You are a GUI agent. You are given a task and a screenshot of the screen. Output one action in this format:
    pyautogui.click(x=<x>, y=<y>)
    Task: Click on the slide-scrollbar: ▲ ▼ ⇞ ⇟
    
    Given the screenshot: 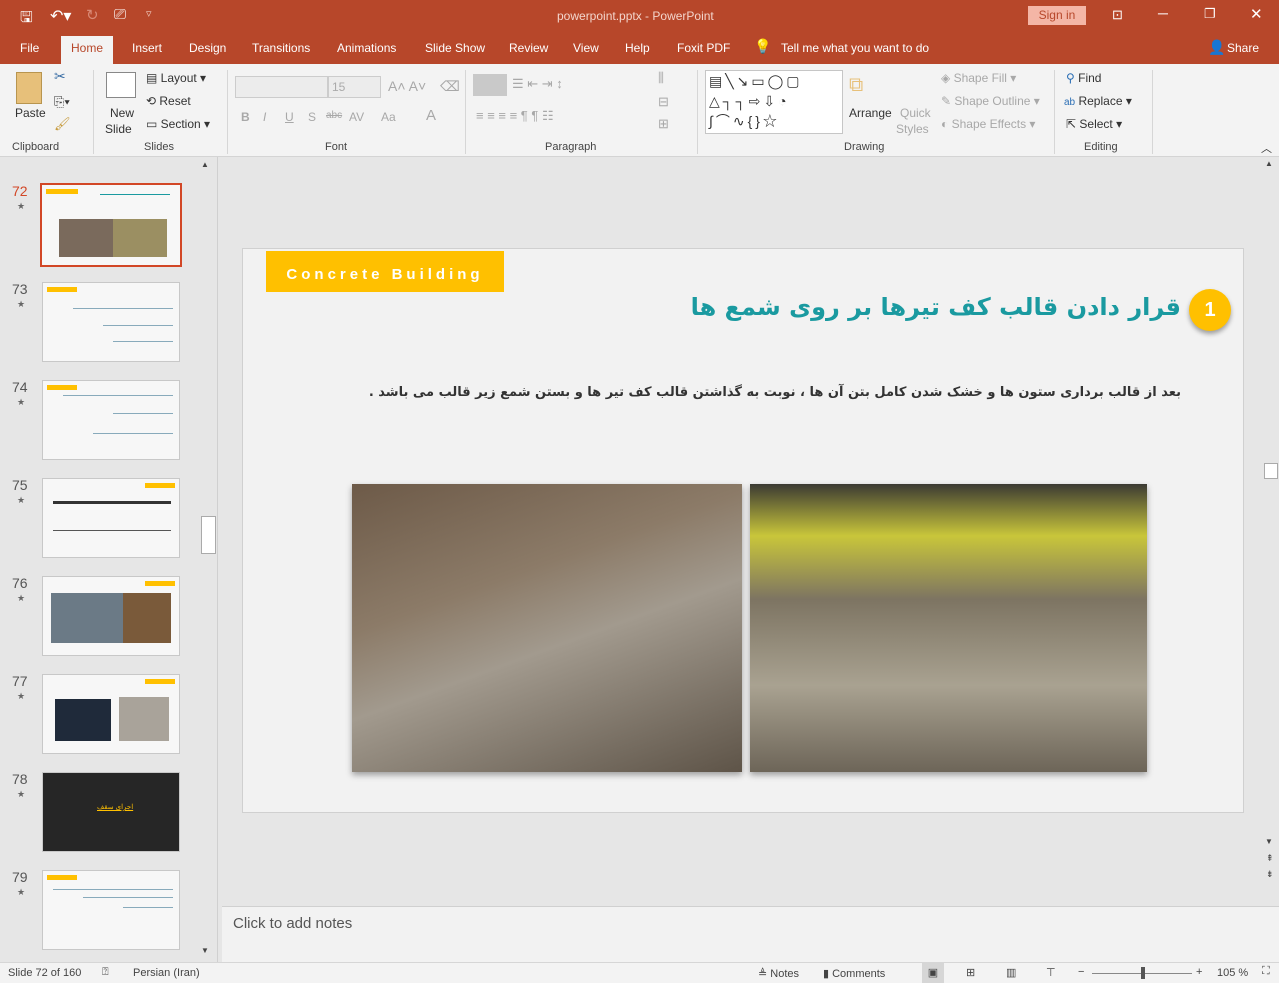 What is the action you would take?
    pyautogui.click(x=1271, y=531)
    